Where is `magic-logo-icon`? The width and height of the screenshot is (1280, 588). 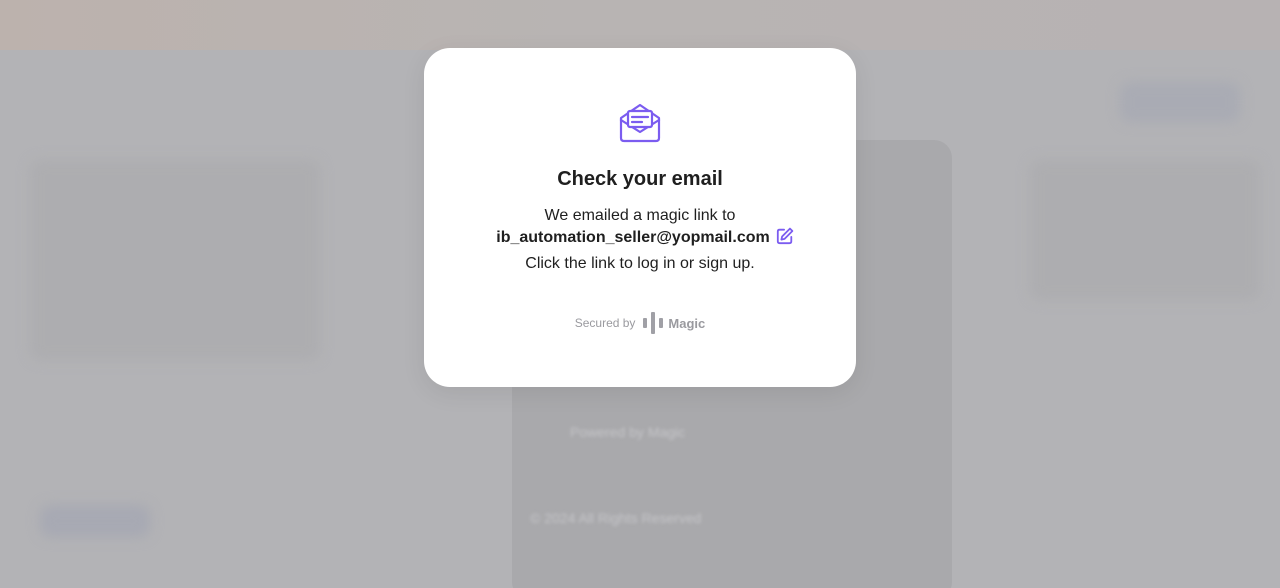
magic-logo-icon is located at coordinates (653, 323).